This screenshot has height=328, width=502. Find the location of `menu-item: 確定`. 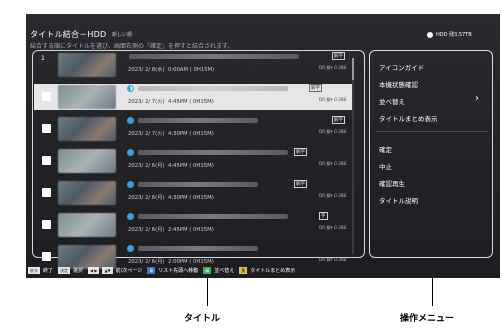

menu-item: 確定 is located at coordinates (385, 149).